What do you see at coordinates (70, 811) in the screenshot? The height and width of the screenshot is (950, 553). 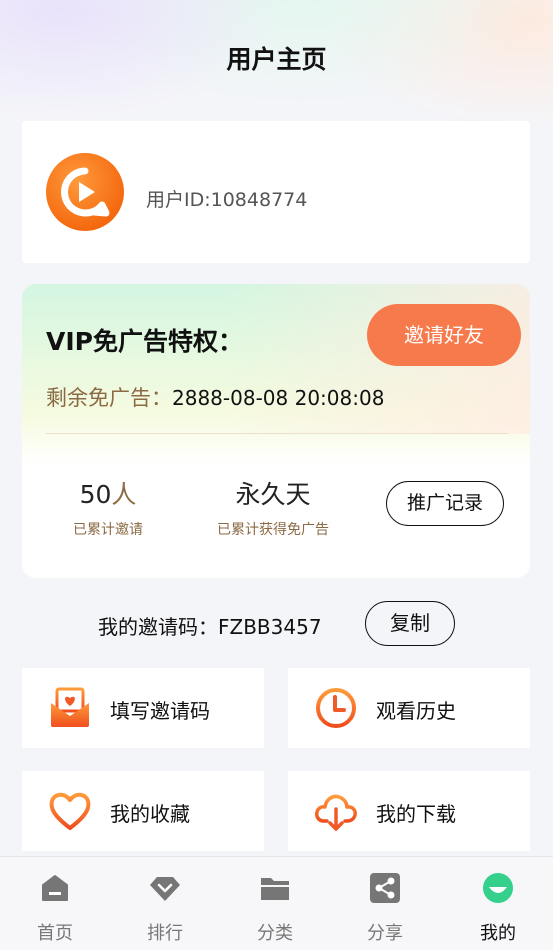 I see `heart-icon` at bounding box center [70, 811].